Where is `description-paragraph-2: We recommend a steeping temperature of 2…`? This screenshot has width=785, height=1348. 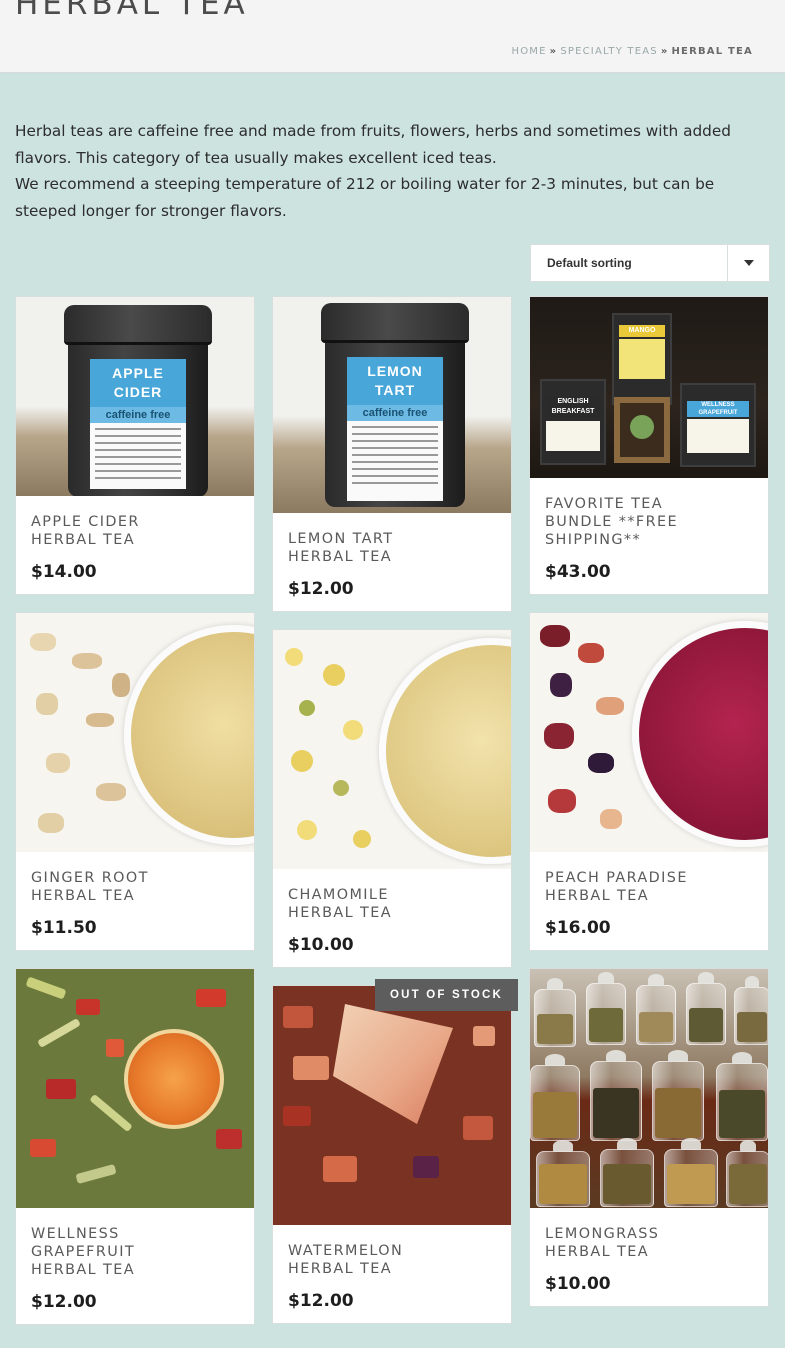 description-paragraph-2: We recommend a steeping temperature of 2… is located at coordinates (365, 197).